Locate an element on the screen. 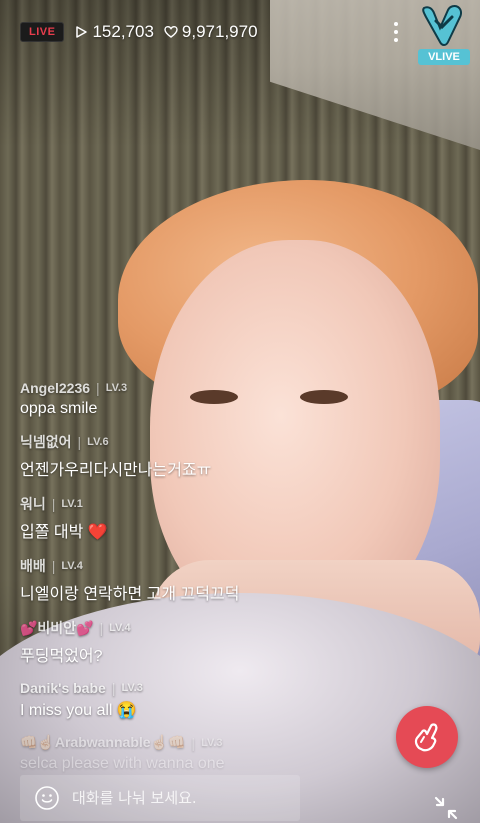  chat-message-meta: 👊🏻☝🏻Arabwannable☝🏻👊🏻 | LV.3 is located at coordinates (220, 742).